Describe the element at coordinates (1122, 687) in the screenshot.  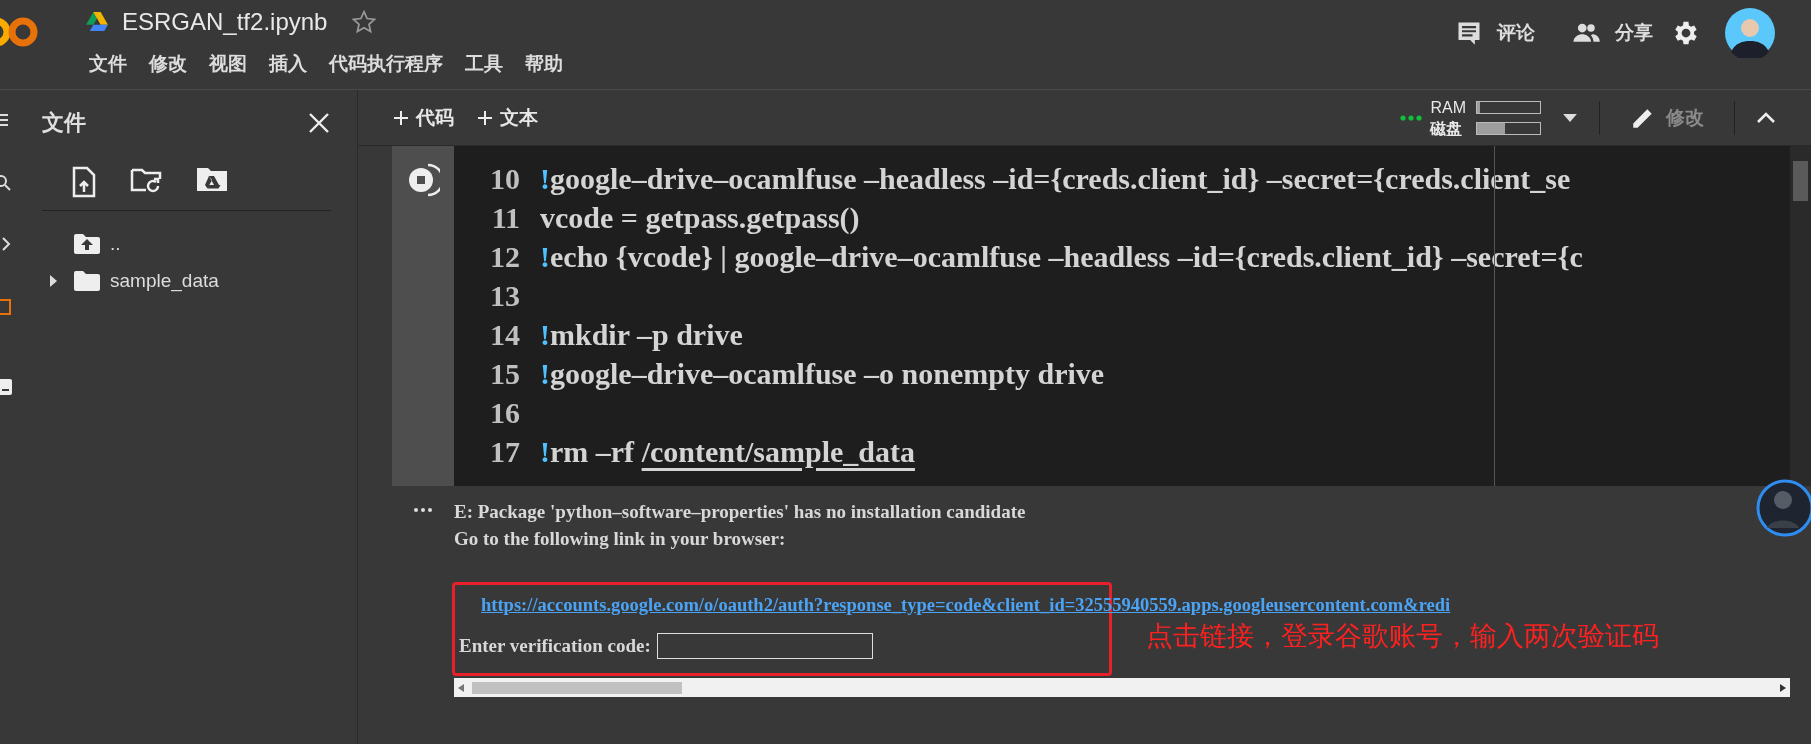
I see `horizontal-scrollbar` at that location.